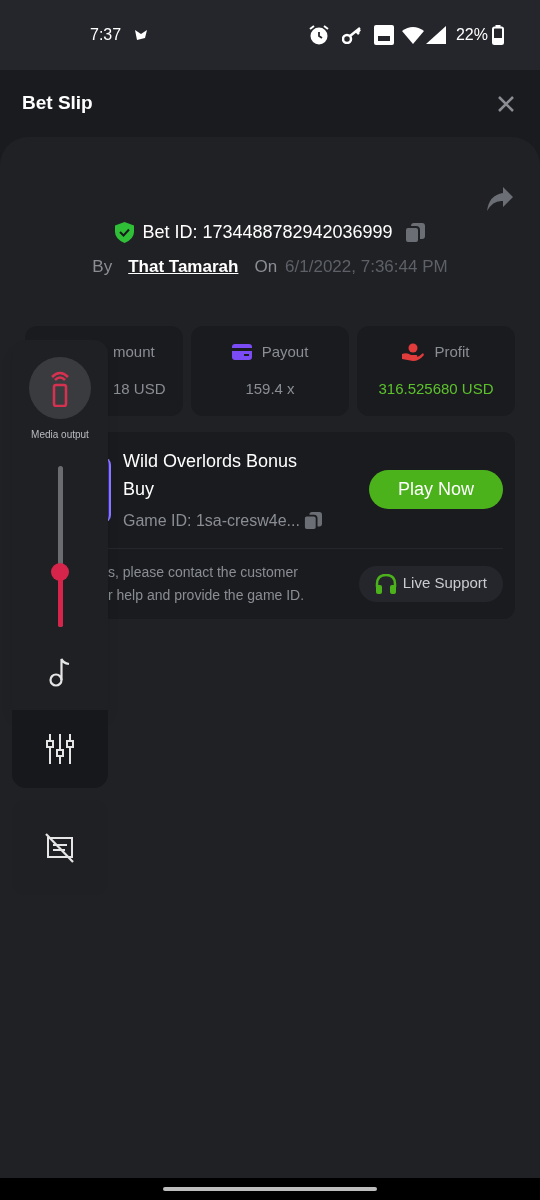  I want to click on game-title: Wild Overlords Bonus Buy, so click(211, 475).